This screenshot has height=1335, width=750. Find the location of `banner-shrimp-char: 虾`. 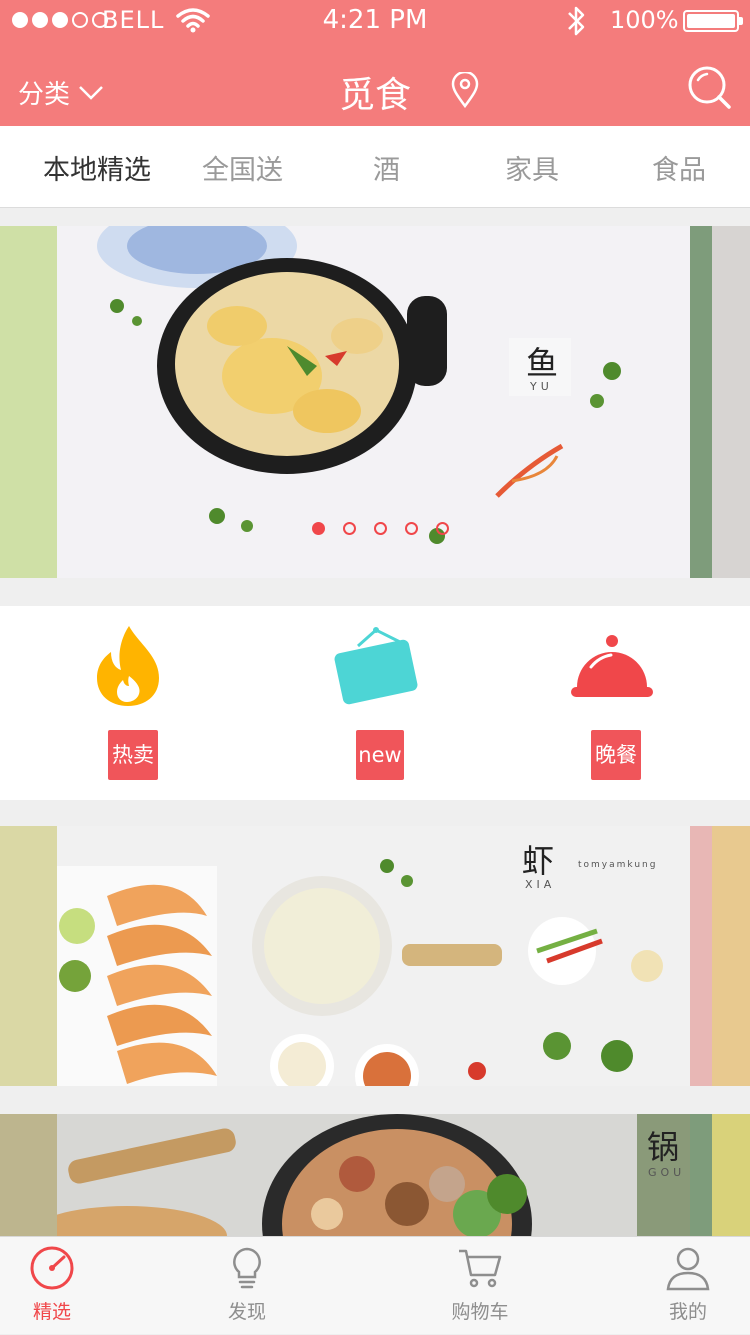

banner-shrimp-char: 虾 is located at coordinates (538, 861).